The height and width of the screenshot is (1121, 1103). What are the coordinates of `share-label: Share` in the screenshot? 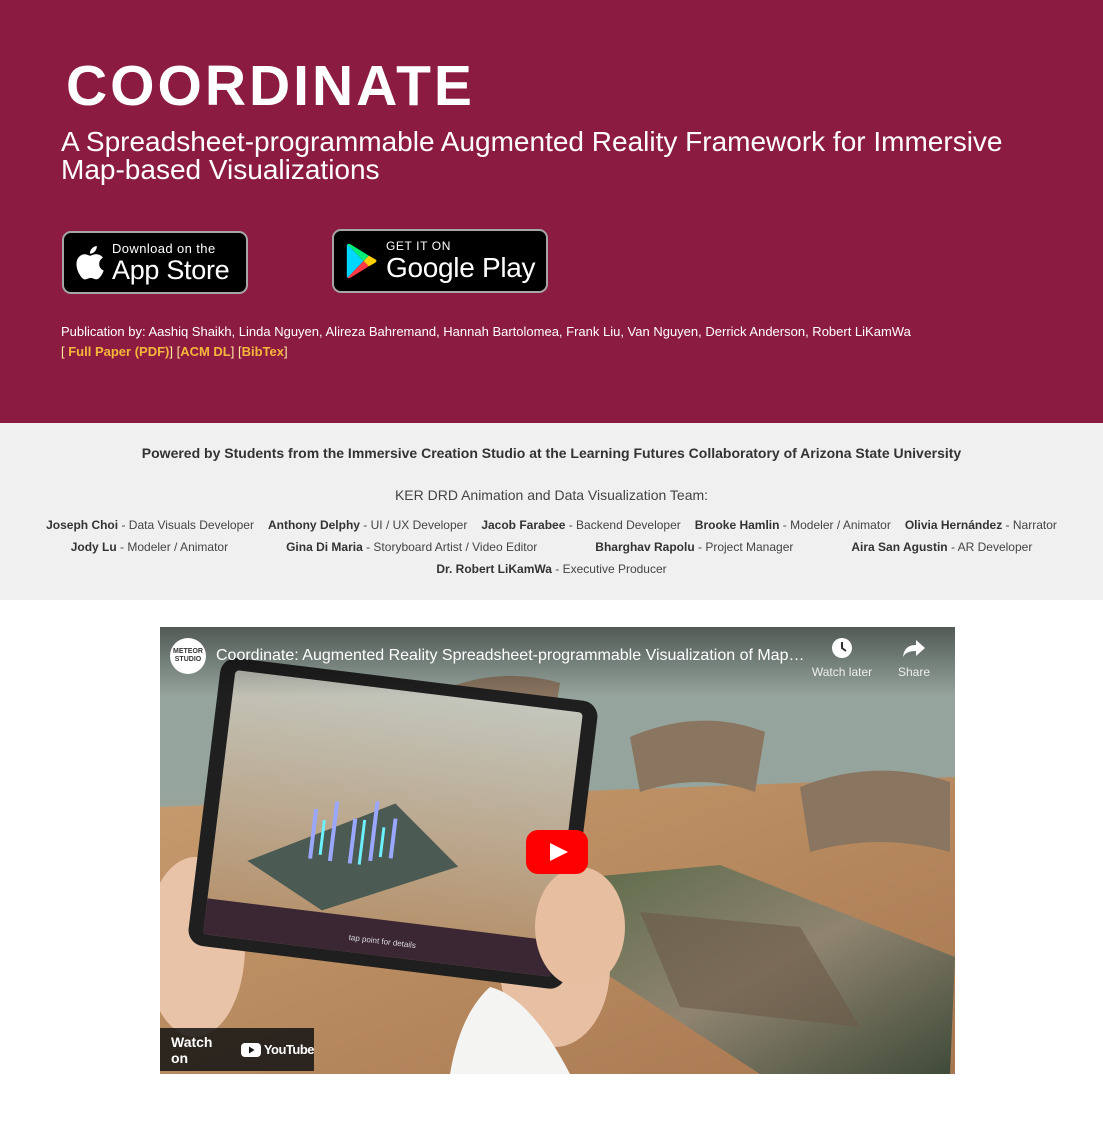 It's located at (914, 672).